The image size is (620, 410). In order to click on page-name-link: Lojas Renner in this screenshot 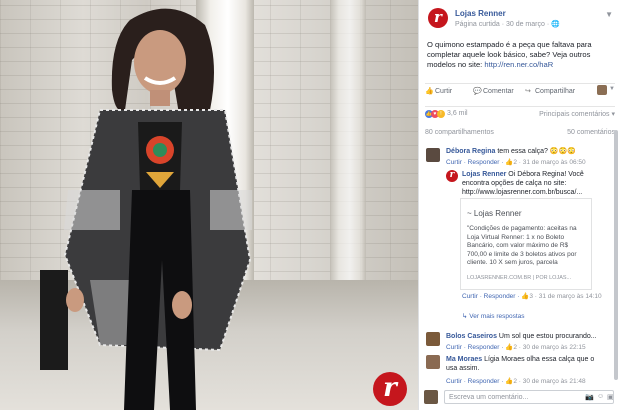, I will do `click(480, 13)`.